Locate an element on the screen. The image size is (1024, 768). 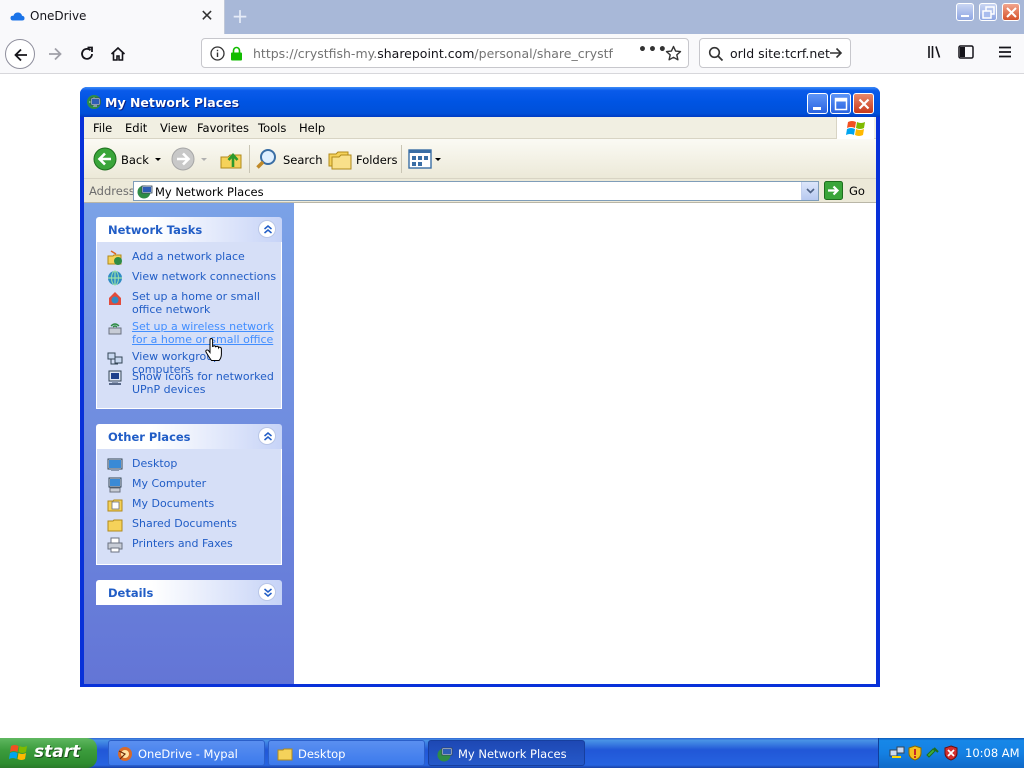
search-go-icon is located at coordinates (836, 53).